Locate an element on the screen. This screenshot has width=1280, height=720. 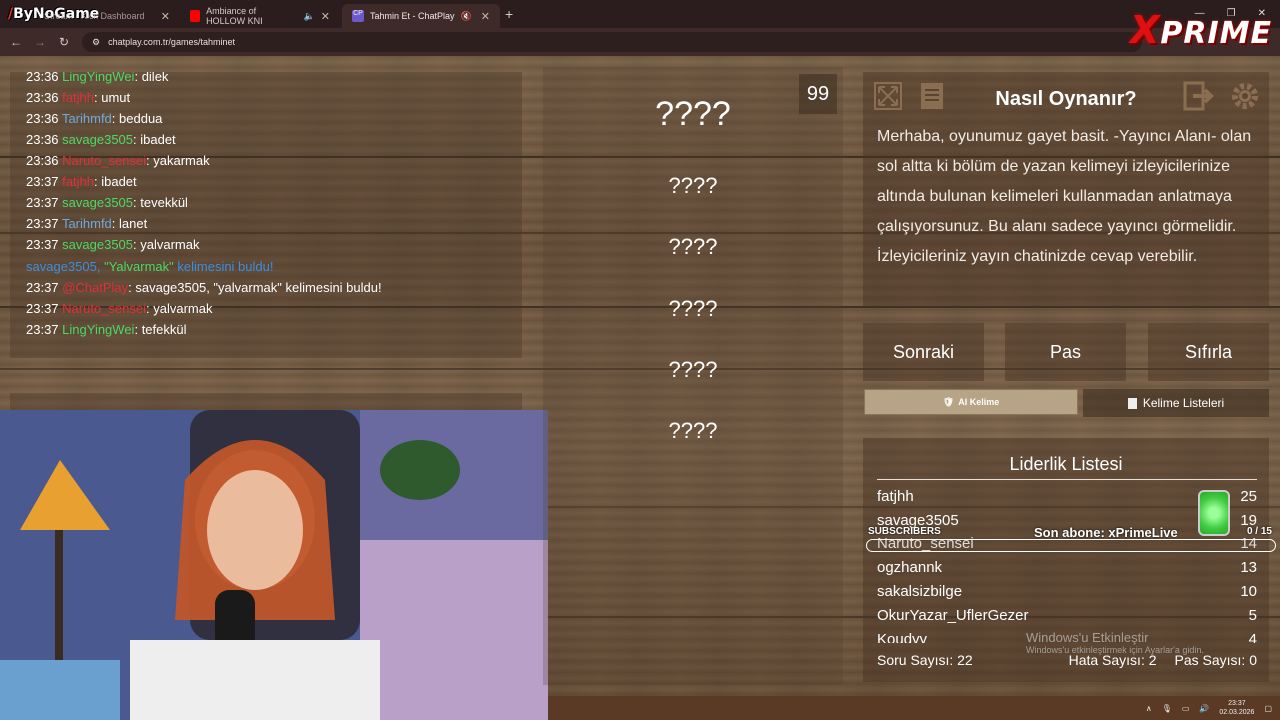
tab-title: Stream - Kick Dashboard is located at coordinates (94, 16).